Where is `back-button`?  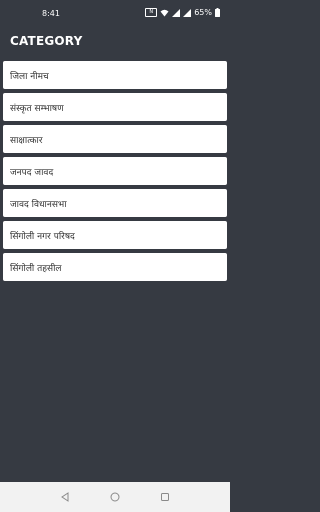
back-button is located at coordinates (65, 497).